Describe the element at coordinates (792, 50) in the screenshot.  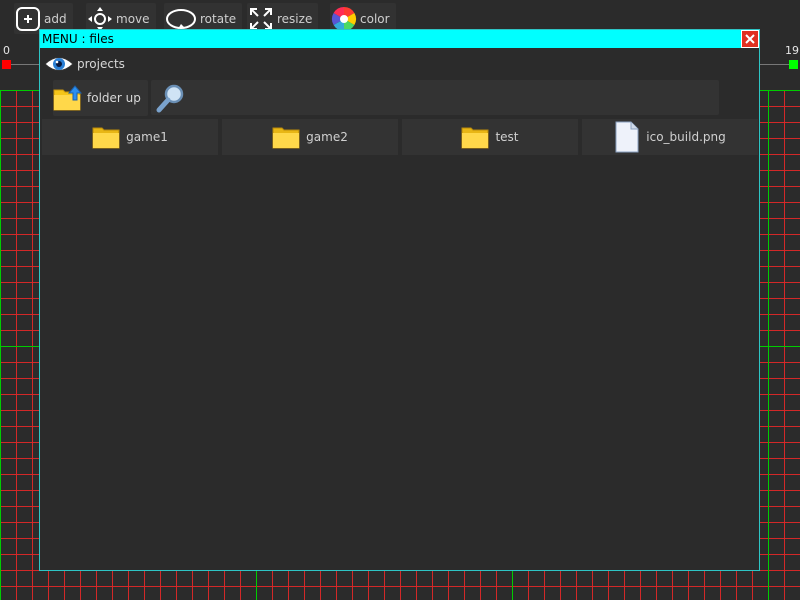
I see `ruler-right-value: 19` at that location.